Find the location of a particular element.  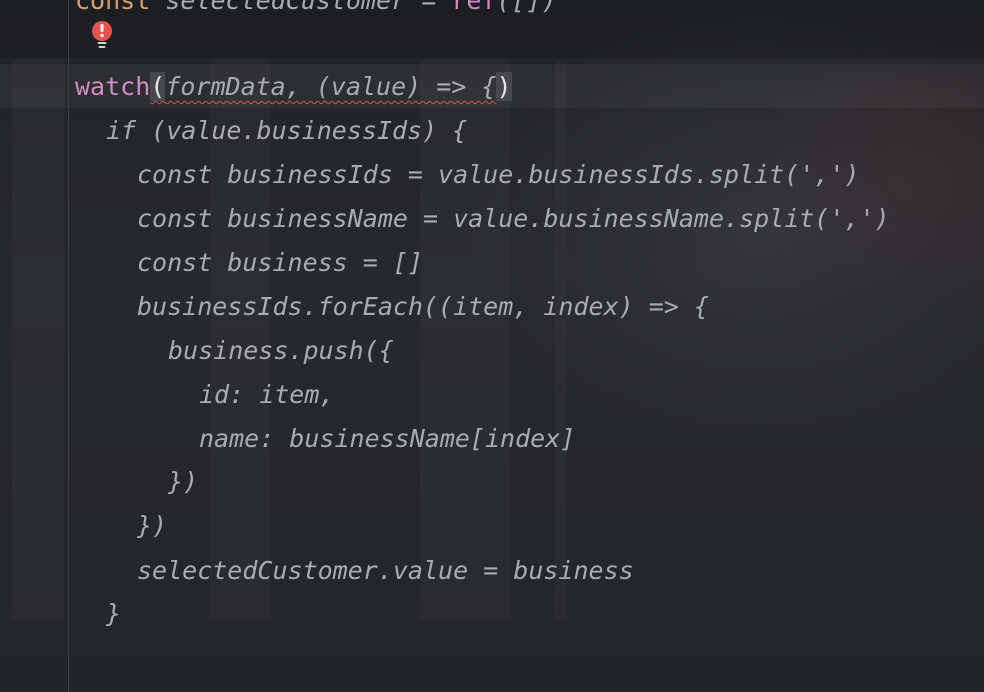

code-text: selectedCustomer = is located at coordinates (301, 7).